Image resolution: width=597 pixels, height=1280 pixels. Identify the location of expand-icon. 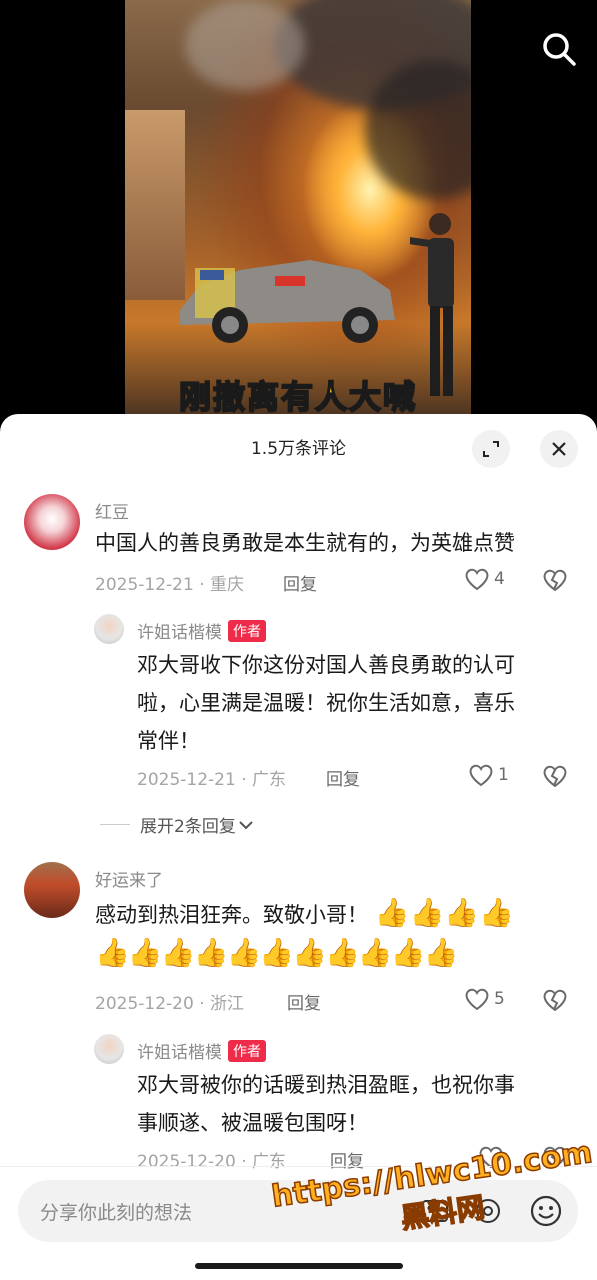
(491, 449).